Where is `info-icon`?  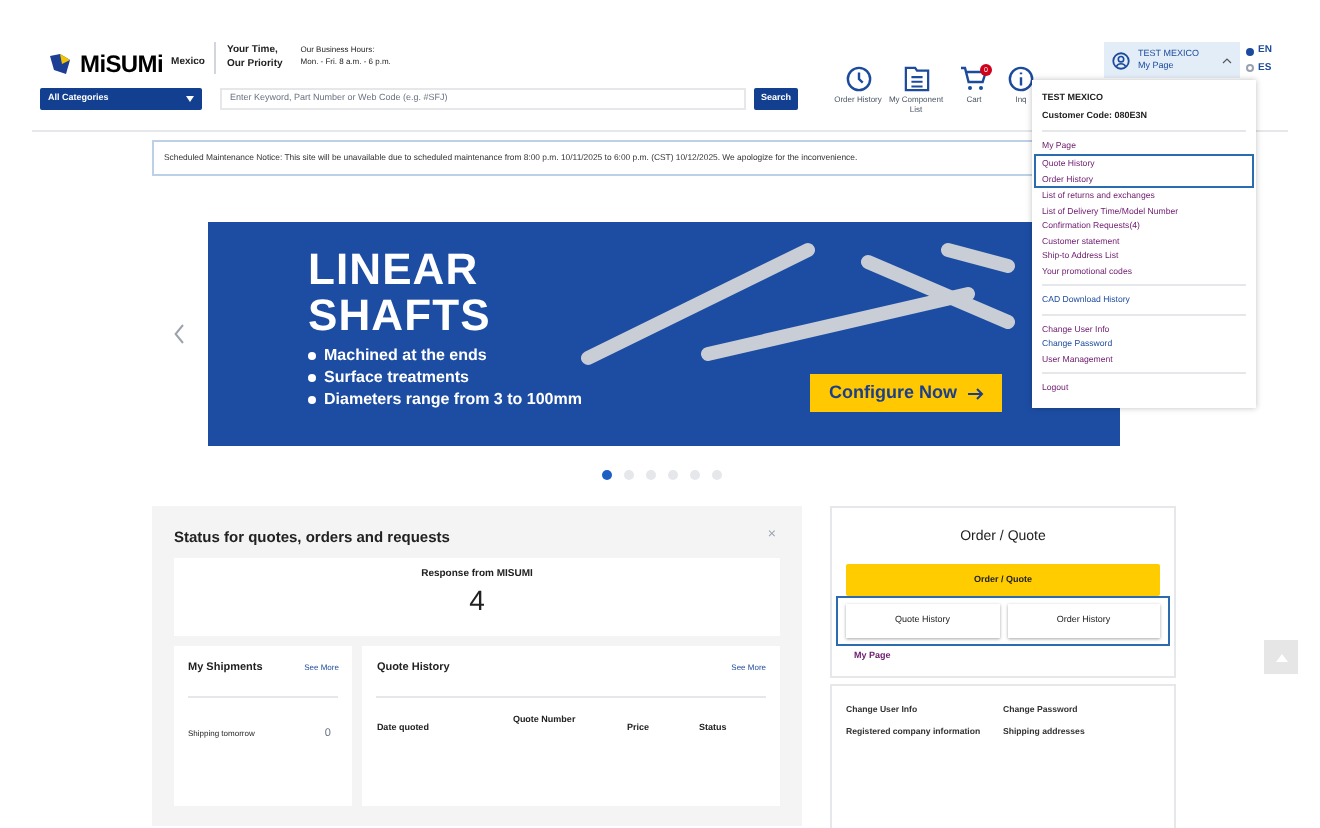
info-icon is located at coordinates (1021, 79).